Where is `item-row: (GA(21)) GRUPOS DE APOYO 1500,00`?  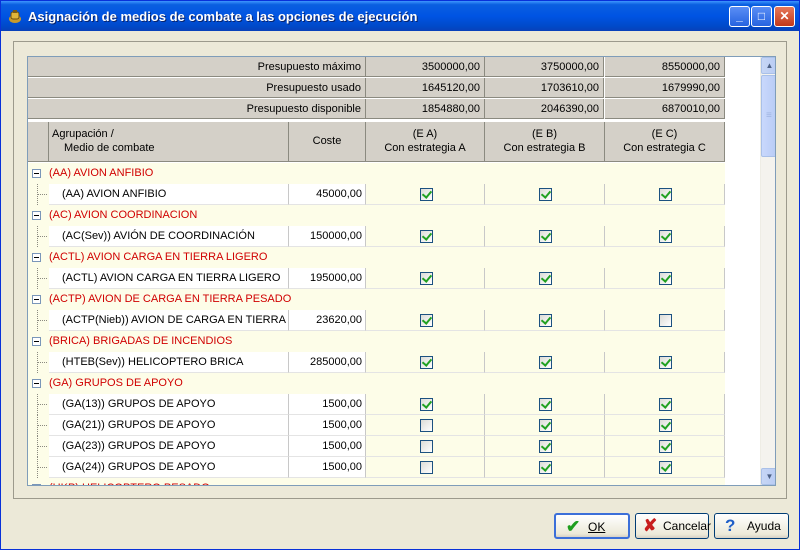 item-row: (GA(21)) GRUPOS DE APOYO 1500,00 is located at coordinates (376, 425).